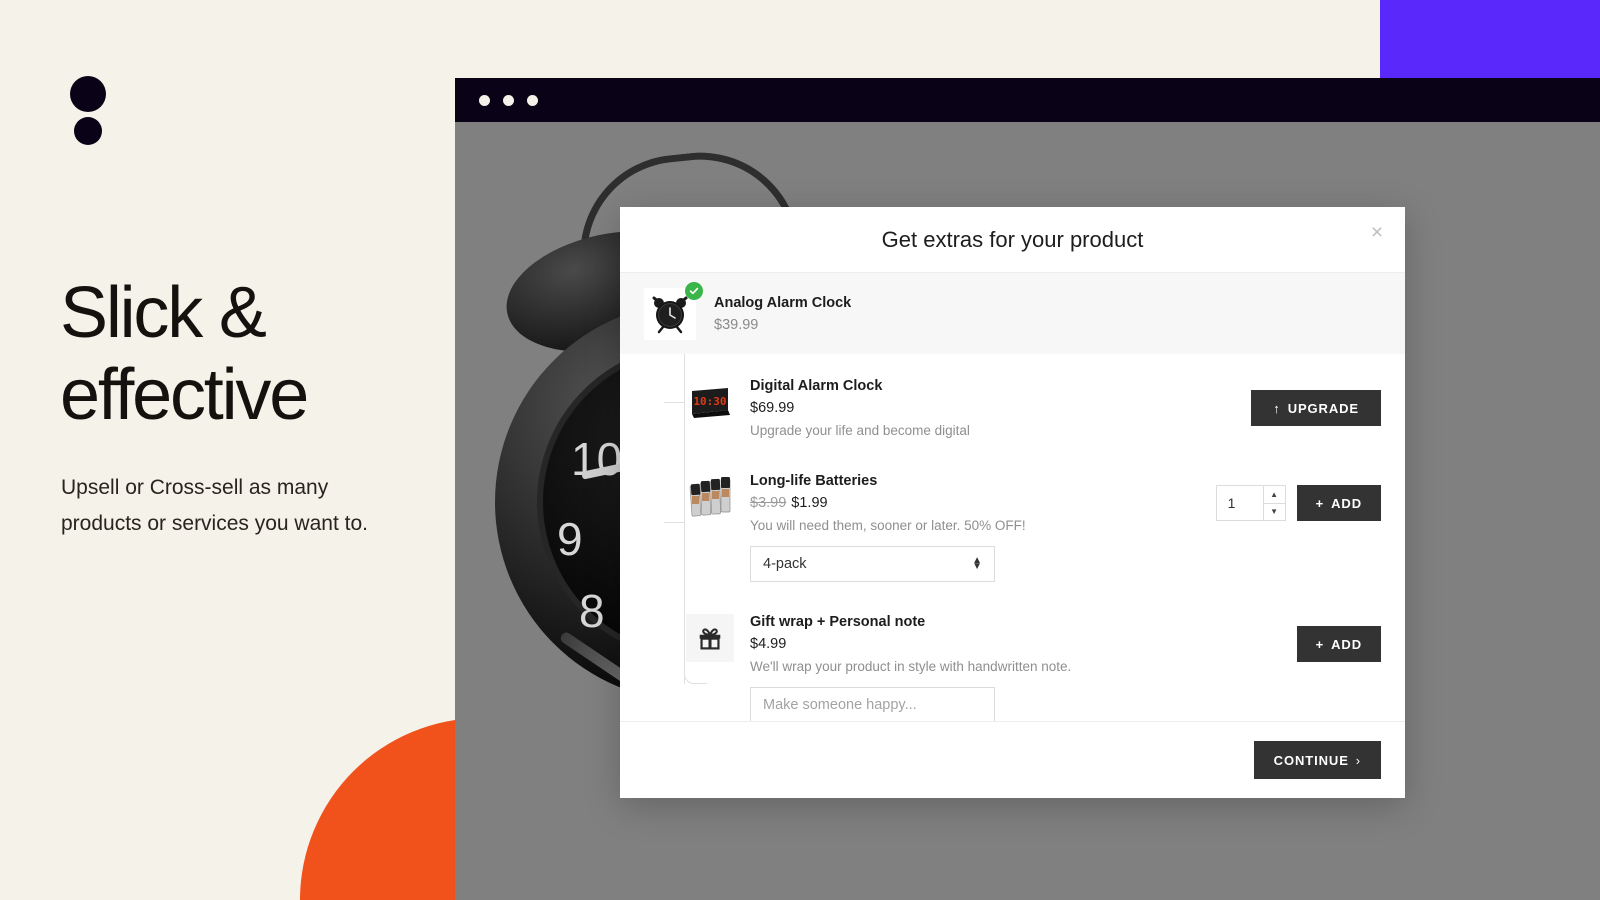 The width and height of the screenshot is (1600, 900). What do you see at coordinates (809, 503) in the screenshot?
I see `offer-price-value: $1.99` at bounding box center [809, 503].